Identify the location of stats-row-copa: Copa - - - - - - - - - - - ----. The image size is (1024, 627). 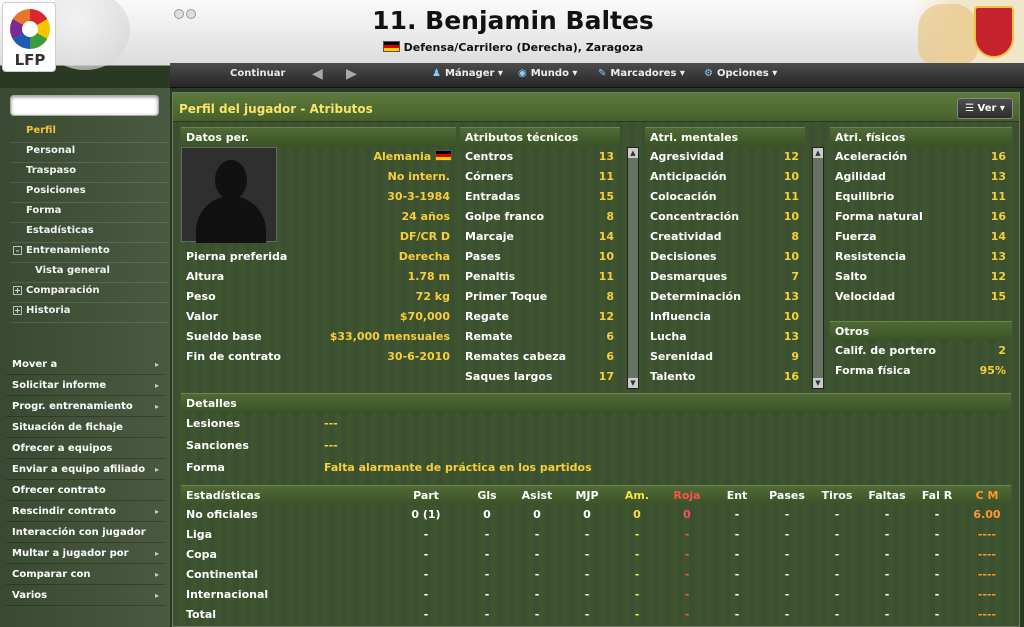
(596, 555).